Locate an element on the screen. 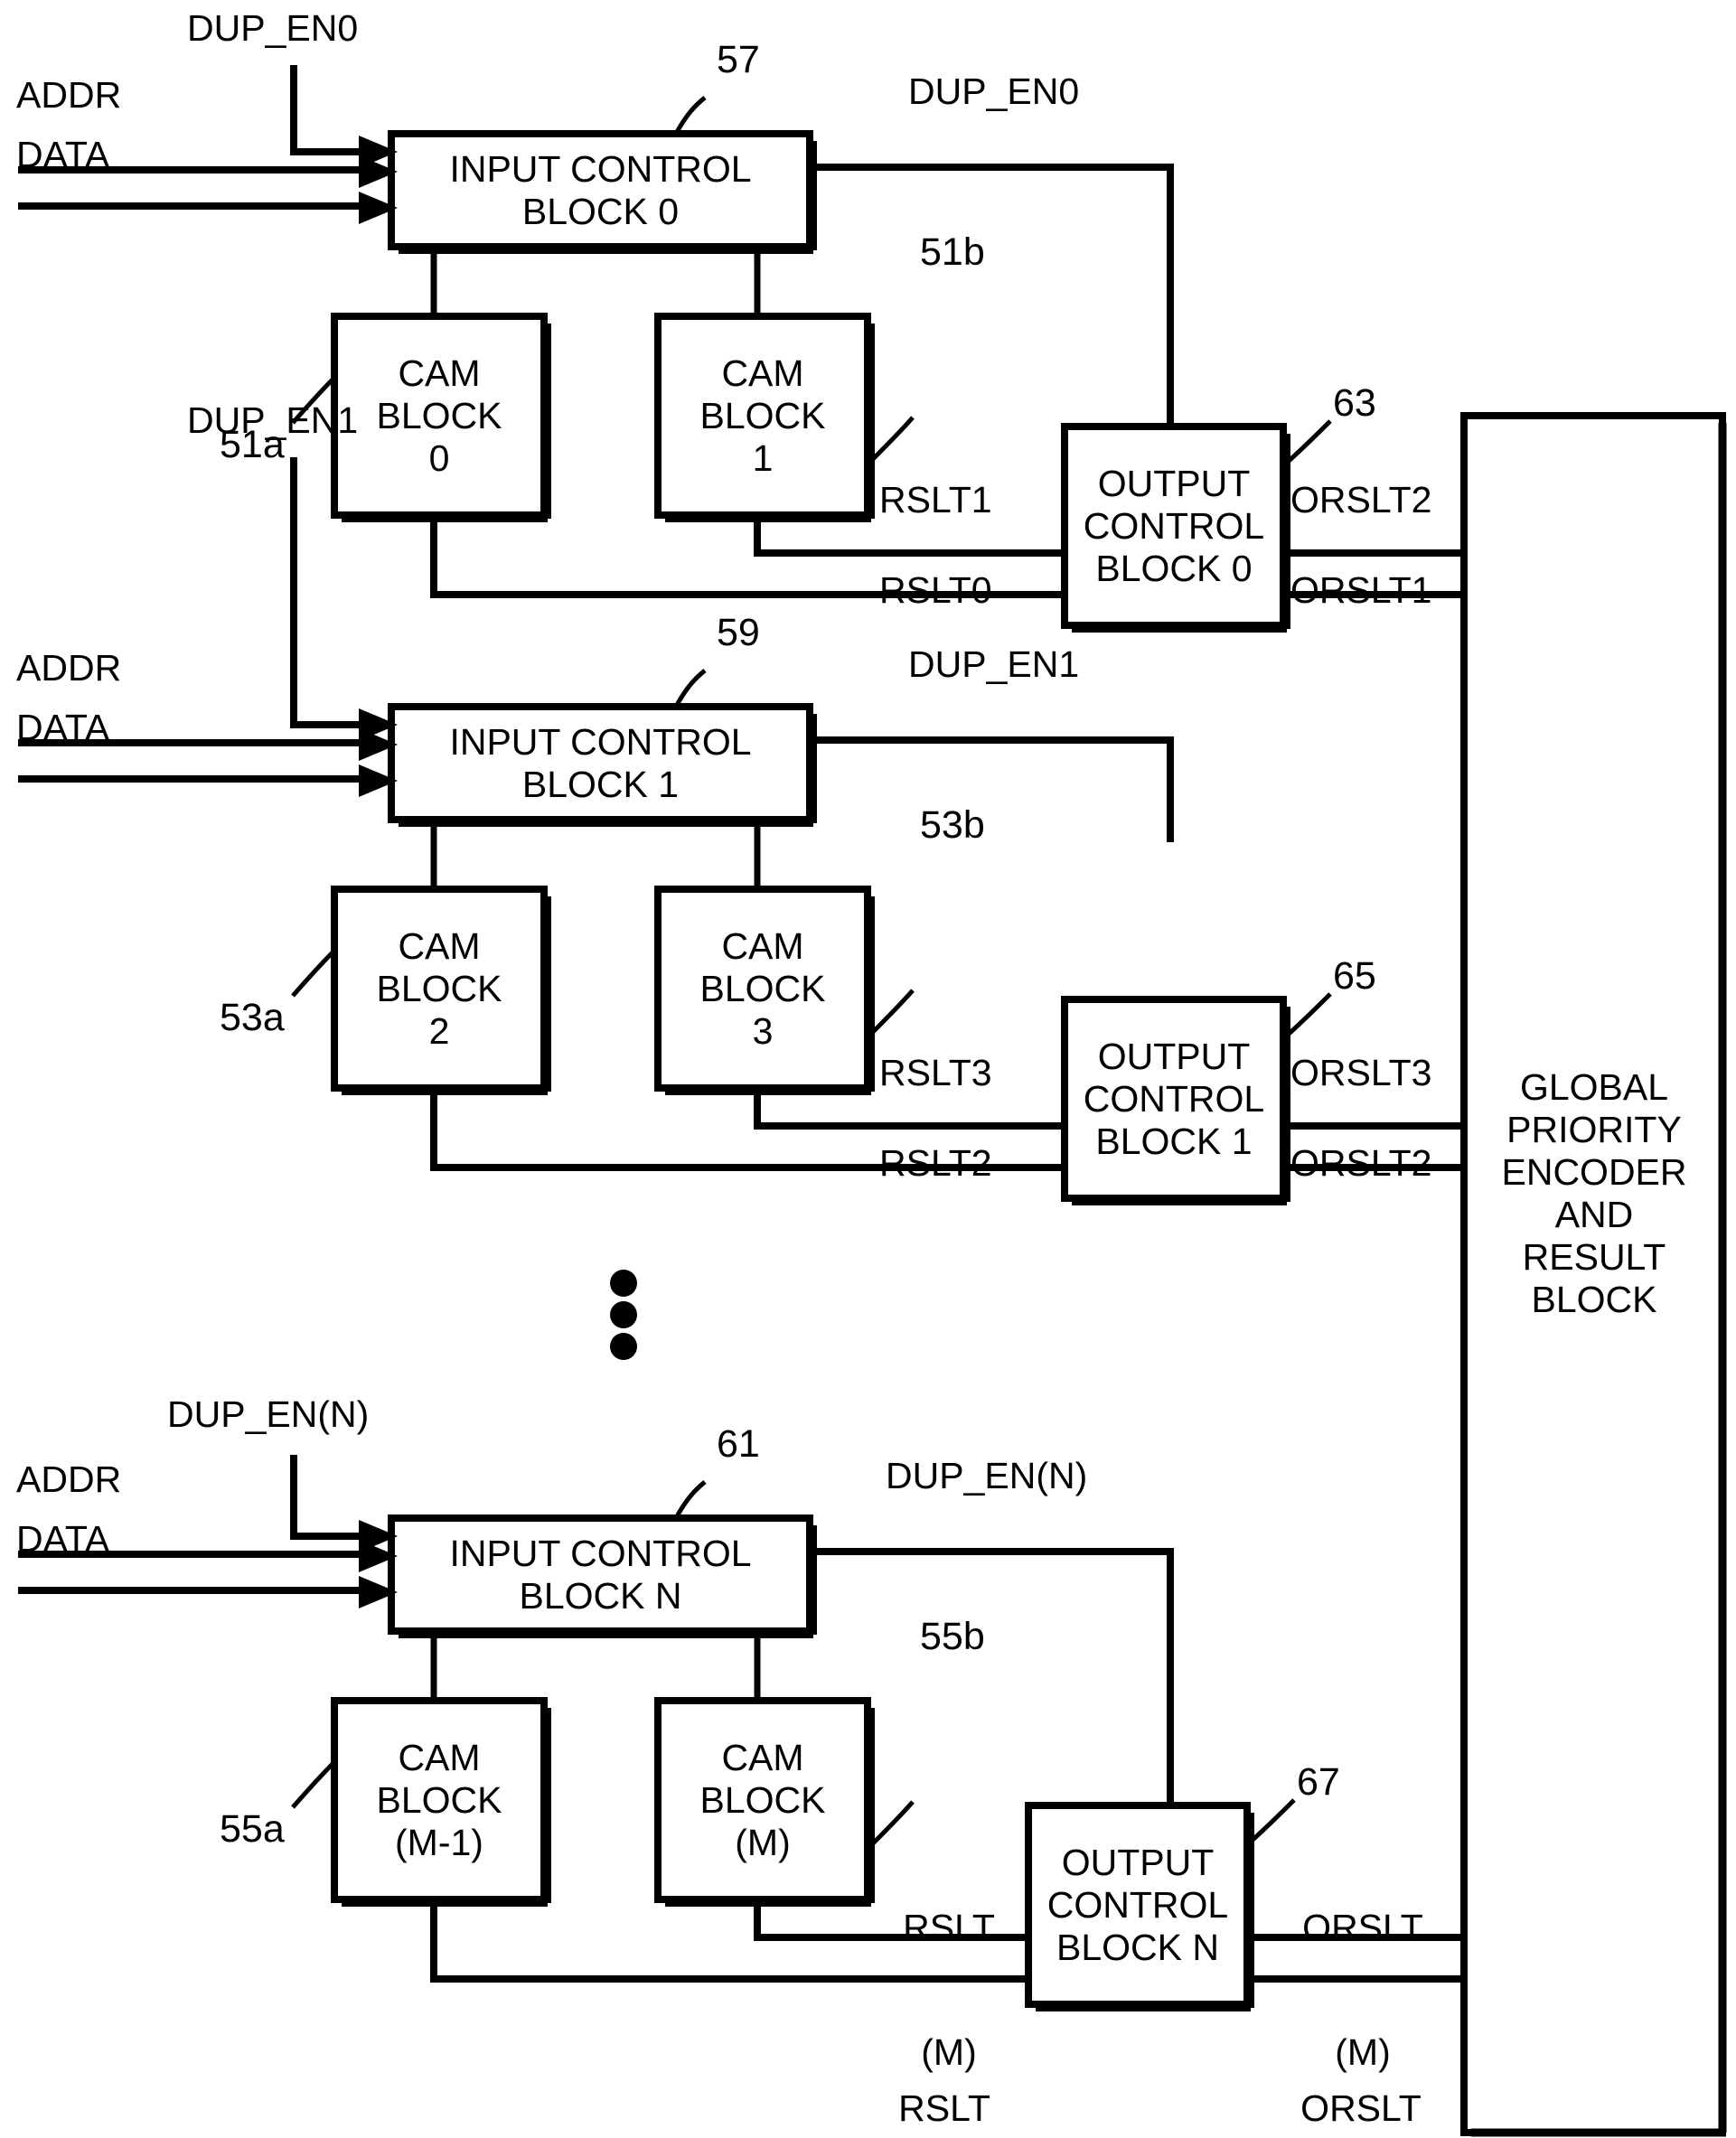 The width and height of the screenshot is (1736, 2138). data-label-group-1: DATA is located at coordinates (63, 727).